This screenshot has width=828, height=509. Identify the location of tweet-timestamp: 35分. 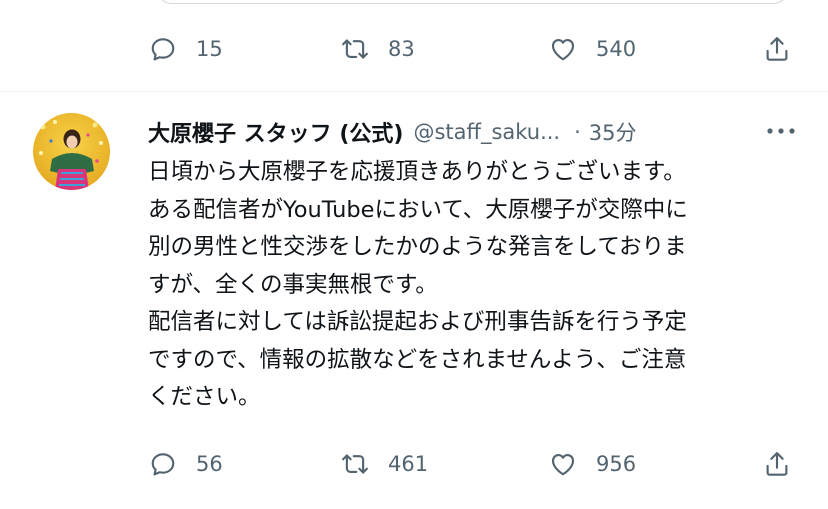
(613, 132).